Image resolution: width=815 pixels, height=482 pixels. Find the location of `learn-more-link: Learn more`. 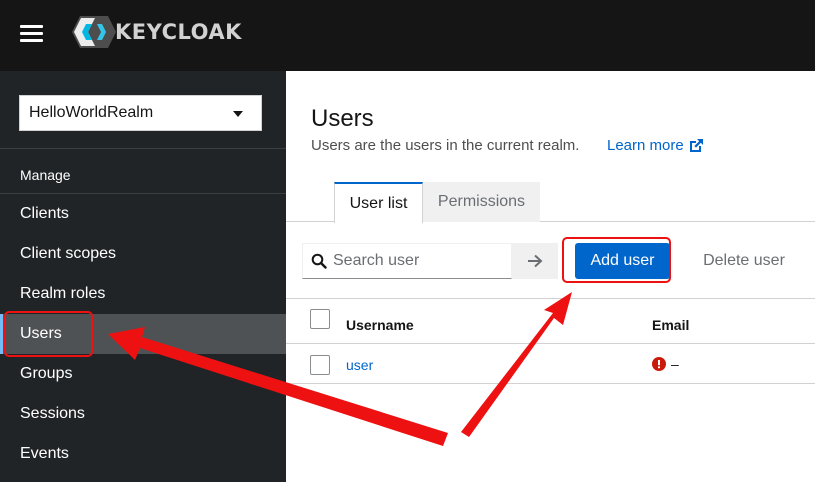

learn-more-link: Learn more is located at coordinates (655, 145).